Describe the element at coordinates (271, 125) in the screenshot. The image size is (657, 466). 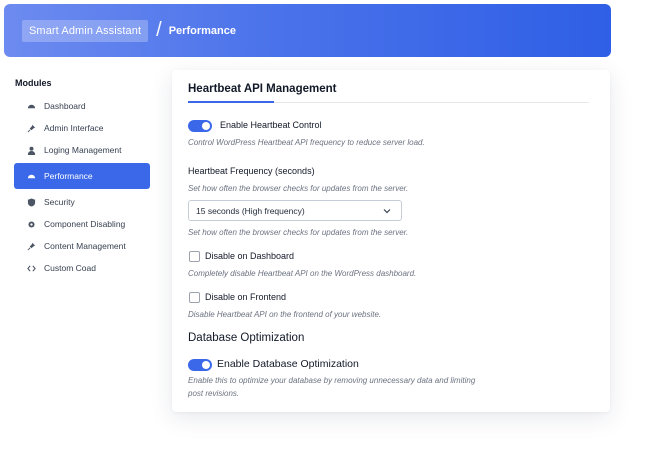
I see `enable-heartbeat-label: Enable Heartbeat Control` at that location.